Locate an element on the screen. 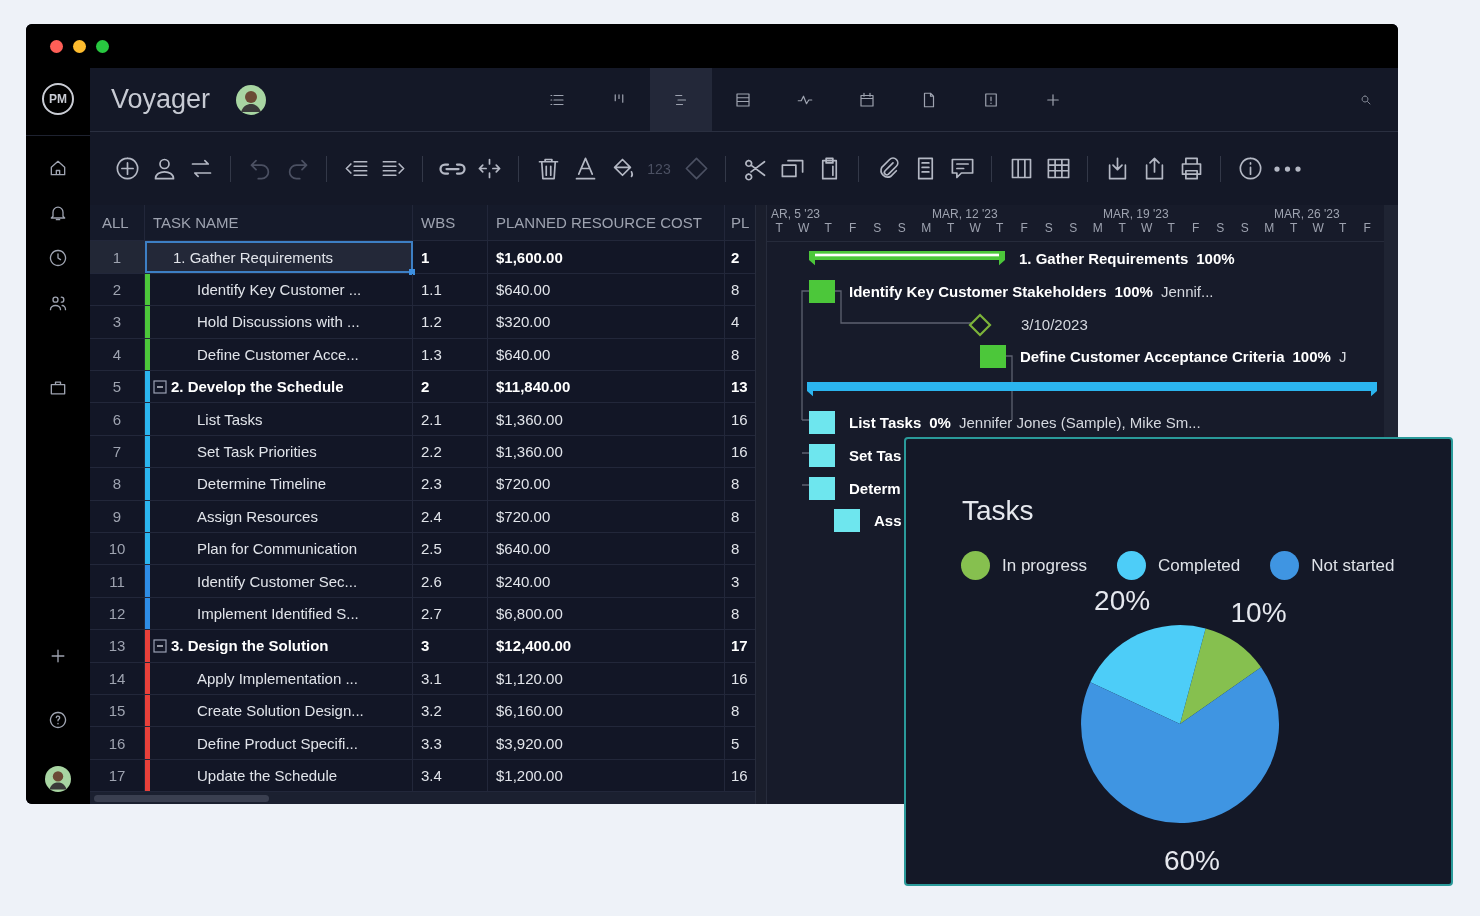 Image resolution: width=1480 pixels, height=916 pixels. wbs-cell: 2.6 is located at coordinates (450, 581).